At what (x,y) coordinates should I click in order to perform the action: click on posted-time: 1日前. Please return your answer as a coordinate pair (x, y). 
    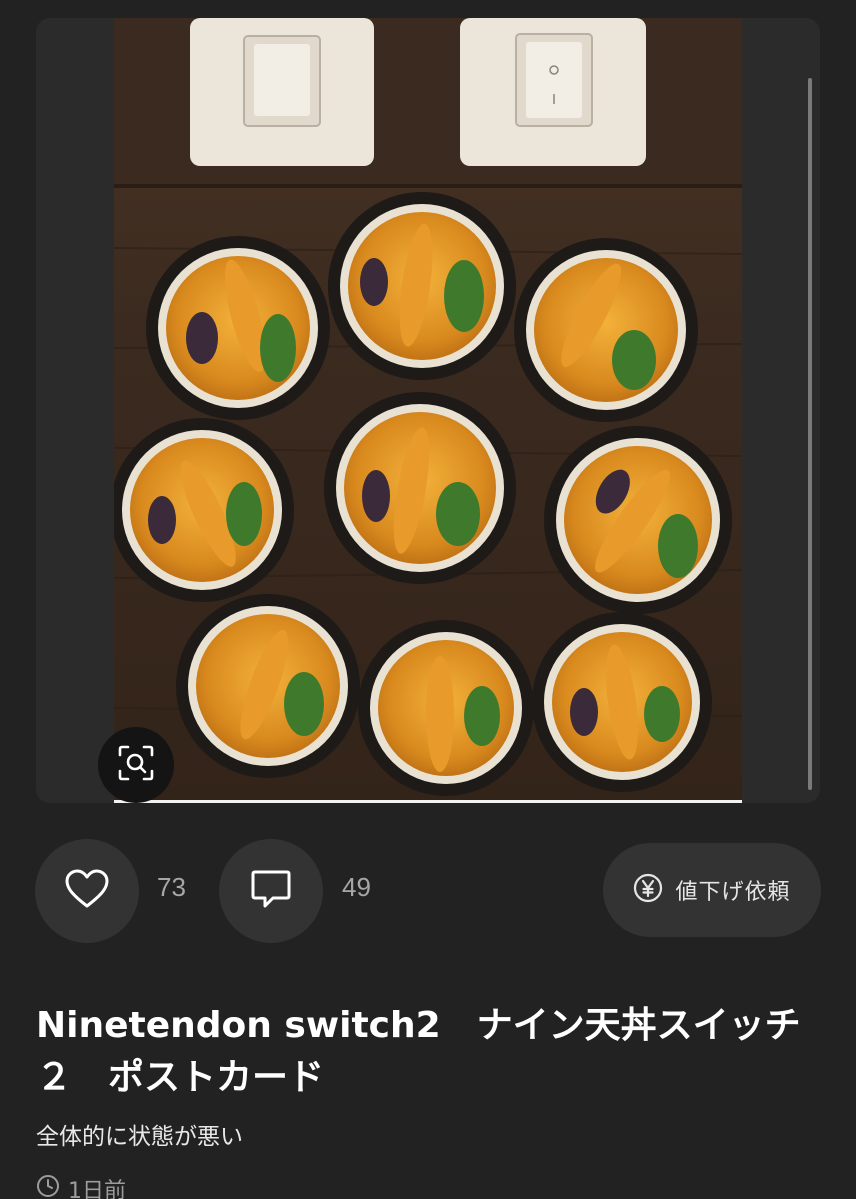
    Looking at the image, I should click on (81, 1186).